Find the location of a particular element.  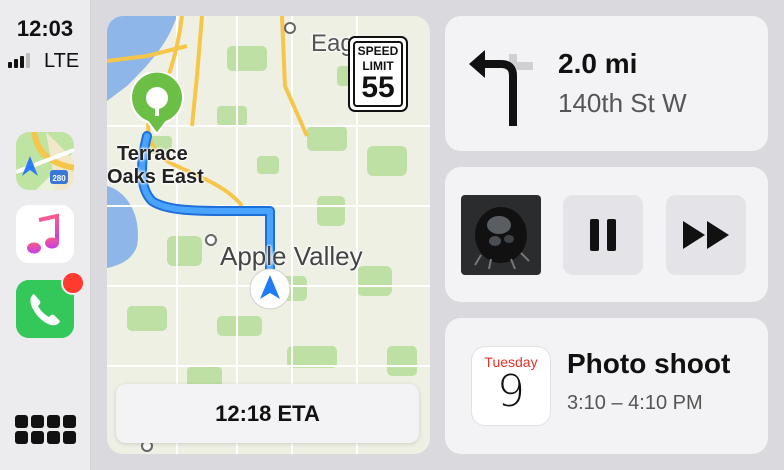

calendar-date: 9 is located at coordinates (511, 391).